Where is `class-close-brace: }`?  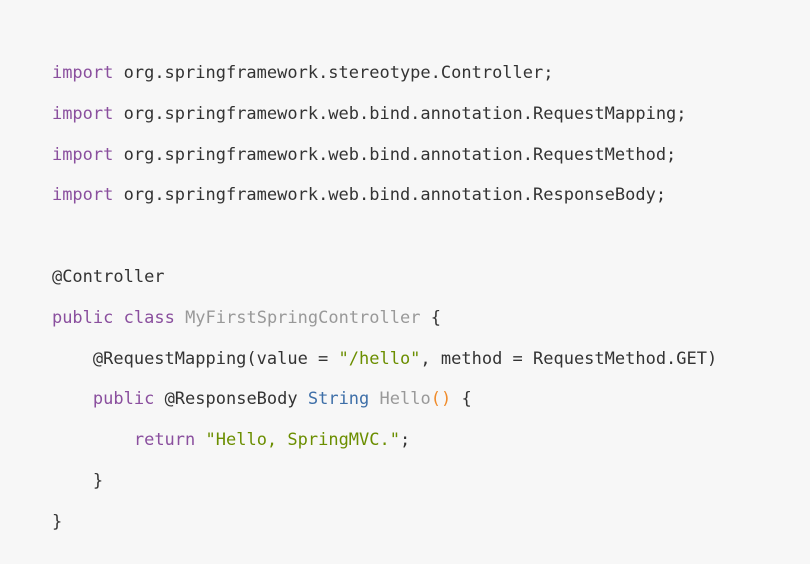 class-close-brace: } is located at coordinates (57, 521).